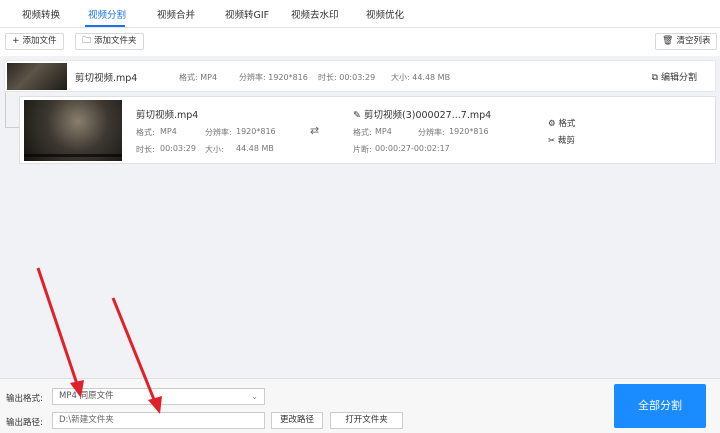  Describe the element at coordinates (315, 130) in the screenshot. I see `shuffle-icon: ⇄` at that location.